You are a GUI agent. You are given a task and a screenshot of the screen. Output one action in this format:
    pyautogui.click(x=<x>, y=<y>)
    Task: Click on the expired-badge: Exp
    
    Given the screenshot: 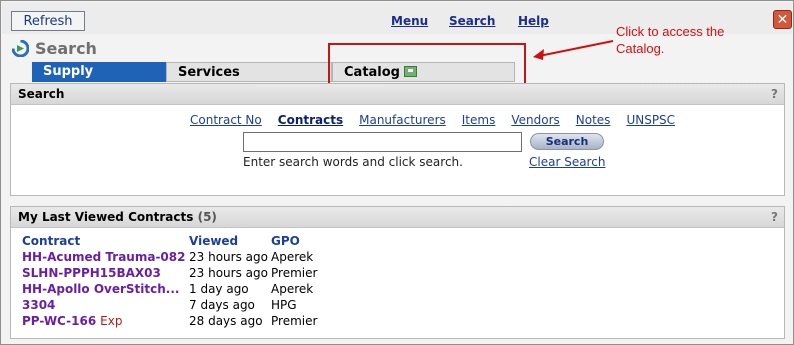 What is the action you would take?
    pyautogui.click(x=111, y=321)
    